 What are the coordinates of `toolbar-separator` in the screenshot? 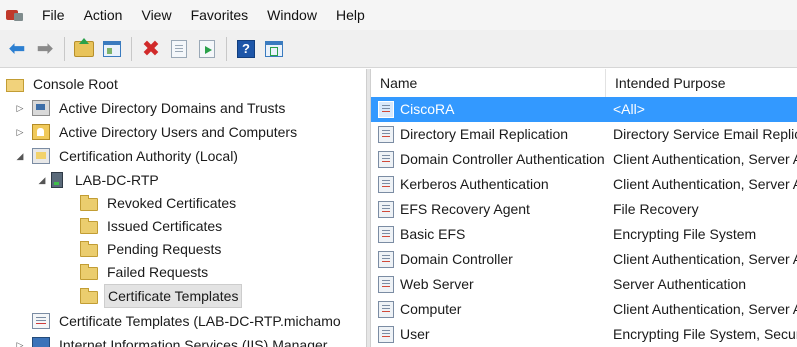 It's located at (226, 48).